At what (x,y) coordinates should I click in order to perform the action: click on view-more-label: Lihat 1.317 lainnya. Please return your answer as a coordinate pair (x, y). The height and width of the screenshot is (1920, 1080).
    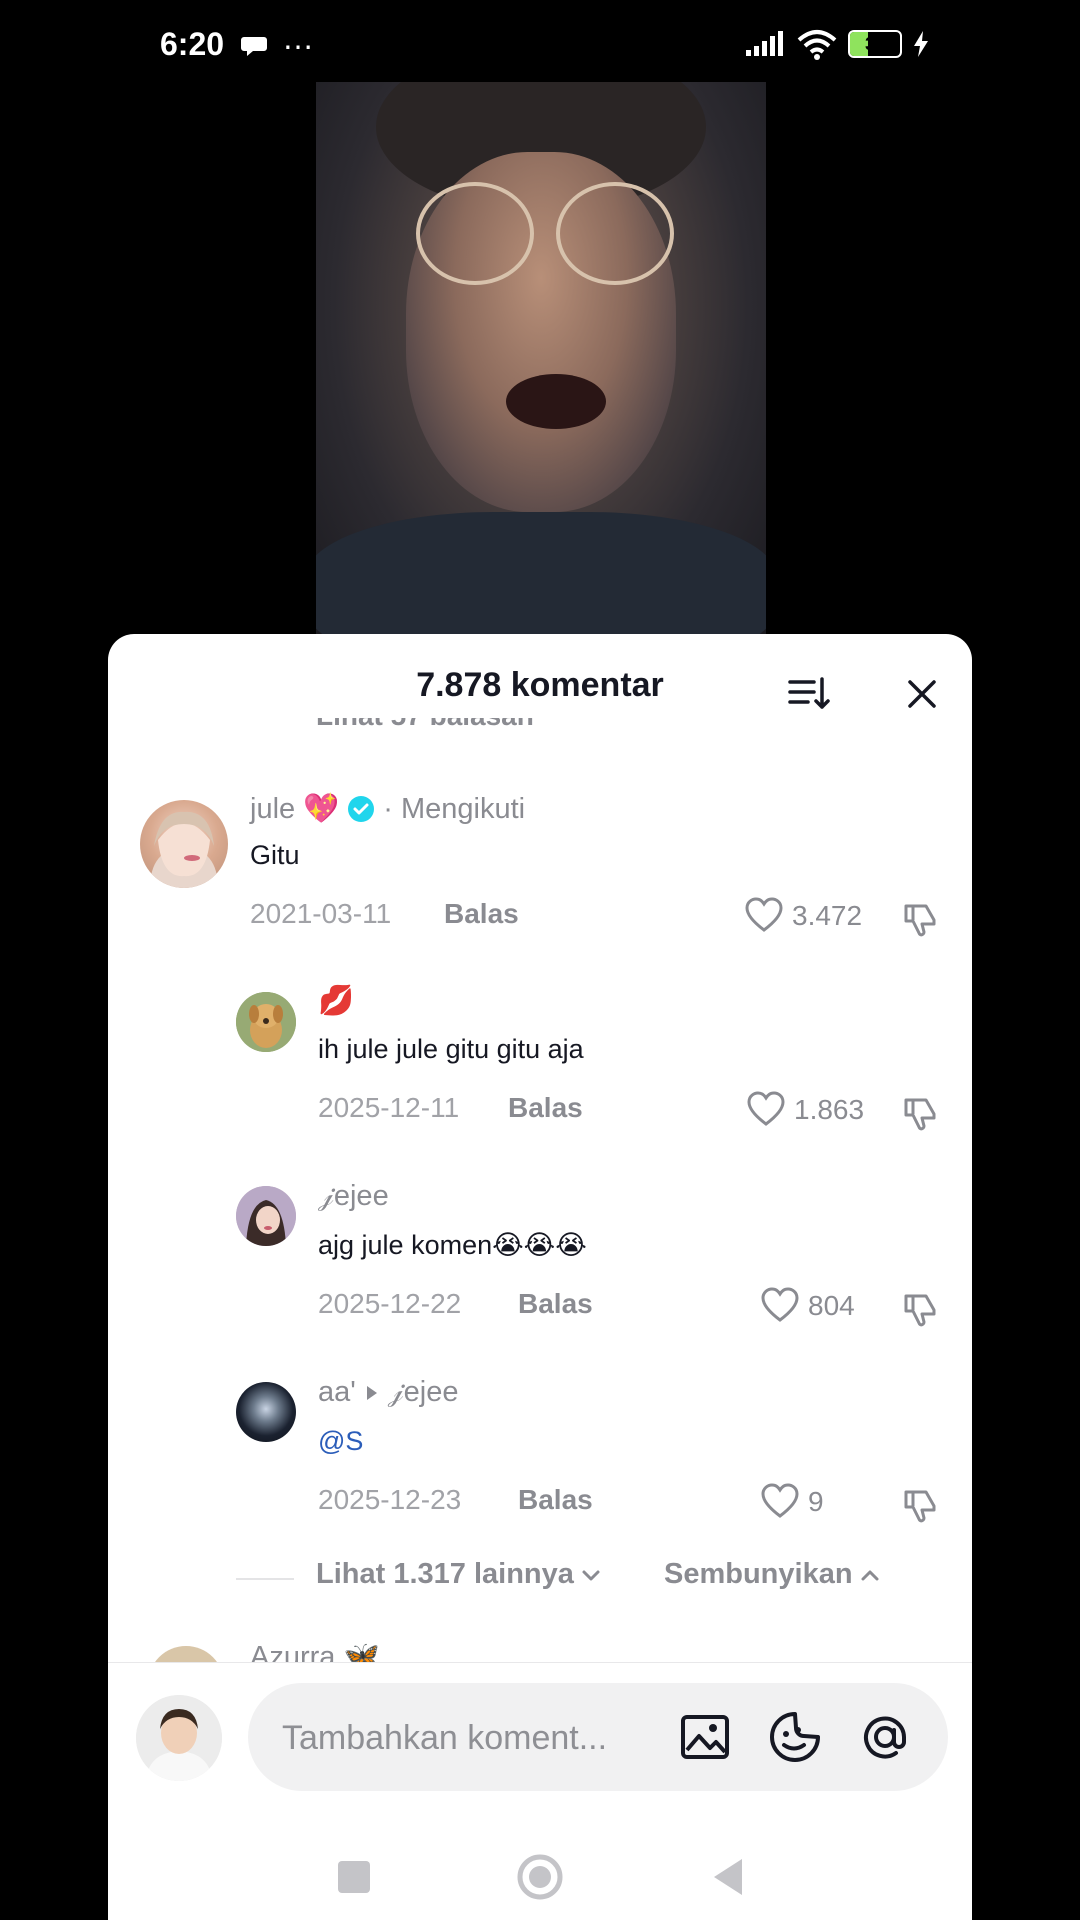
    Looking at the image, I should click on (445, 1574).